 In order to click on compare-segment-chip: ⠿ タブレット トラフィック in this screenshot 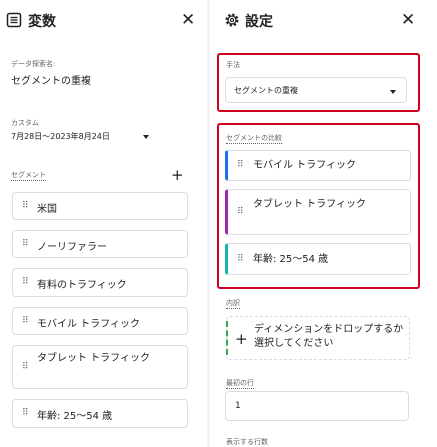, I will do `click(318, 212)`.